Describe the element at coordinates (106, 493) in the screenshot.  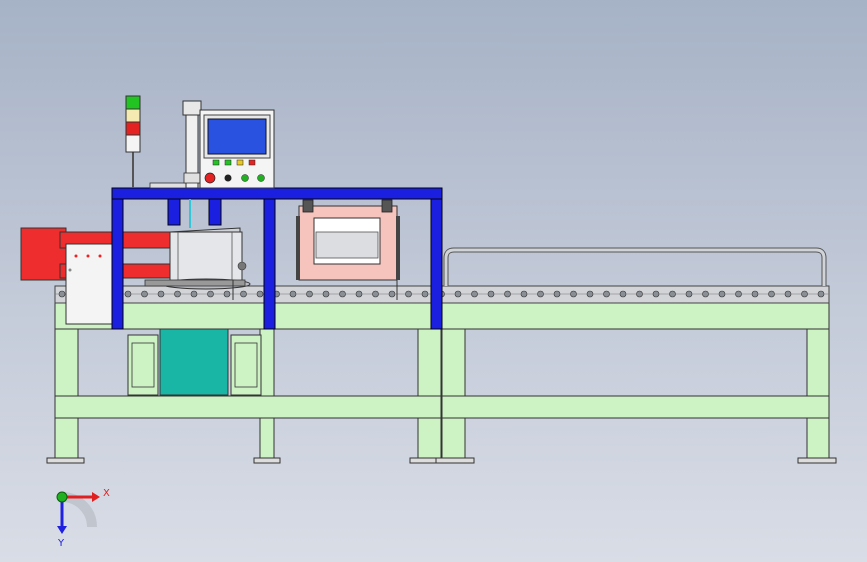
I see `x-axis-label: X` at that location.